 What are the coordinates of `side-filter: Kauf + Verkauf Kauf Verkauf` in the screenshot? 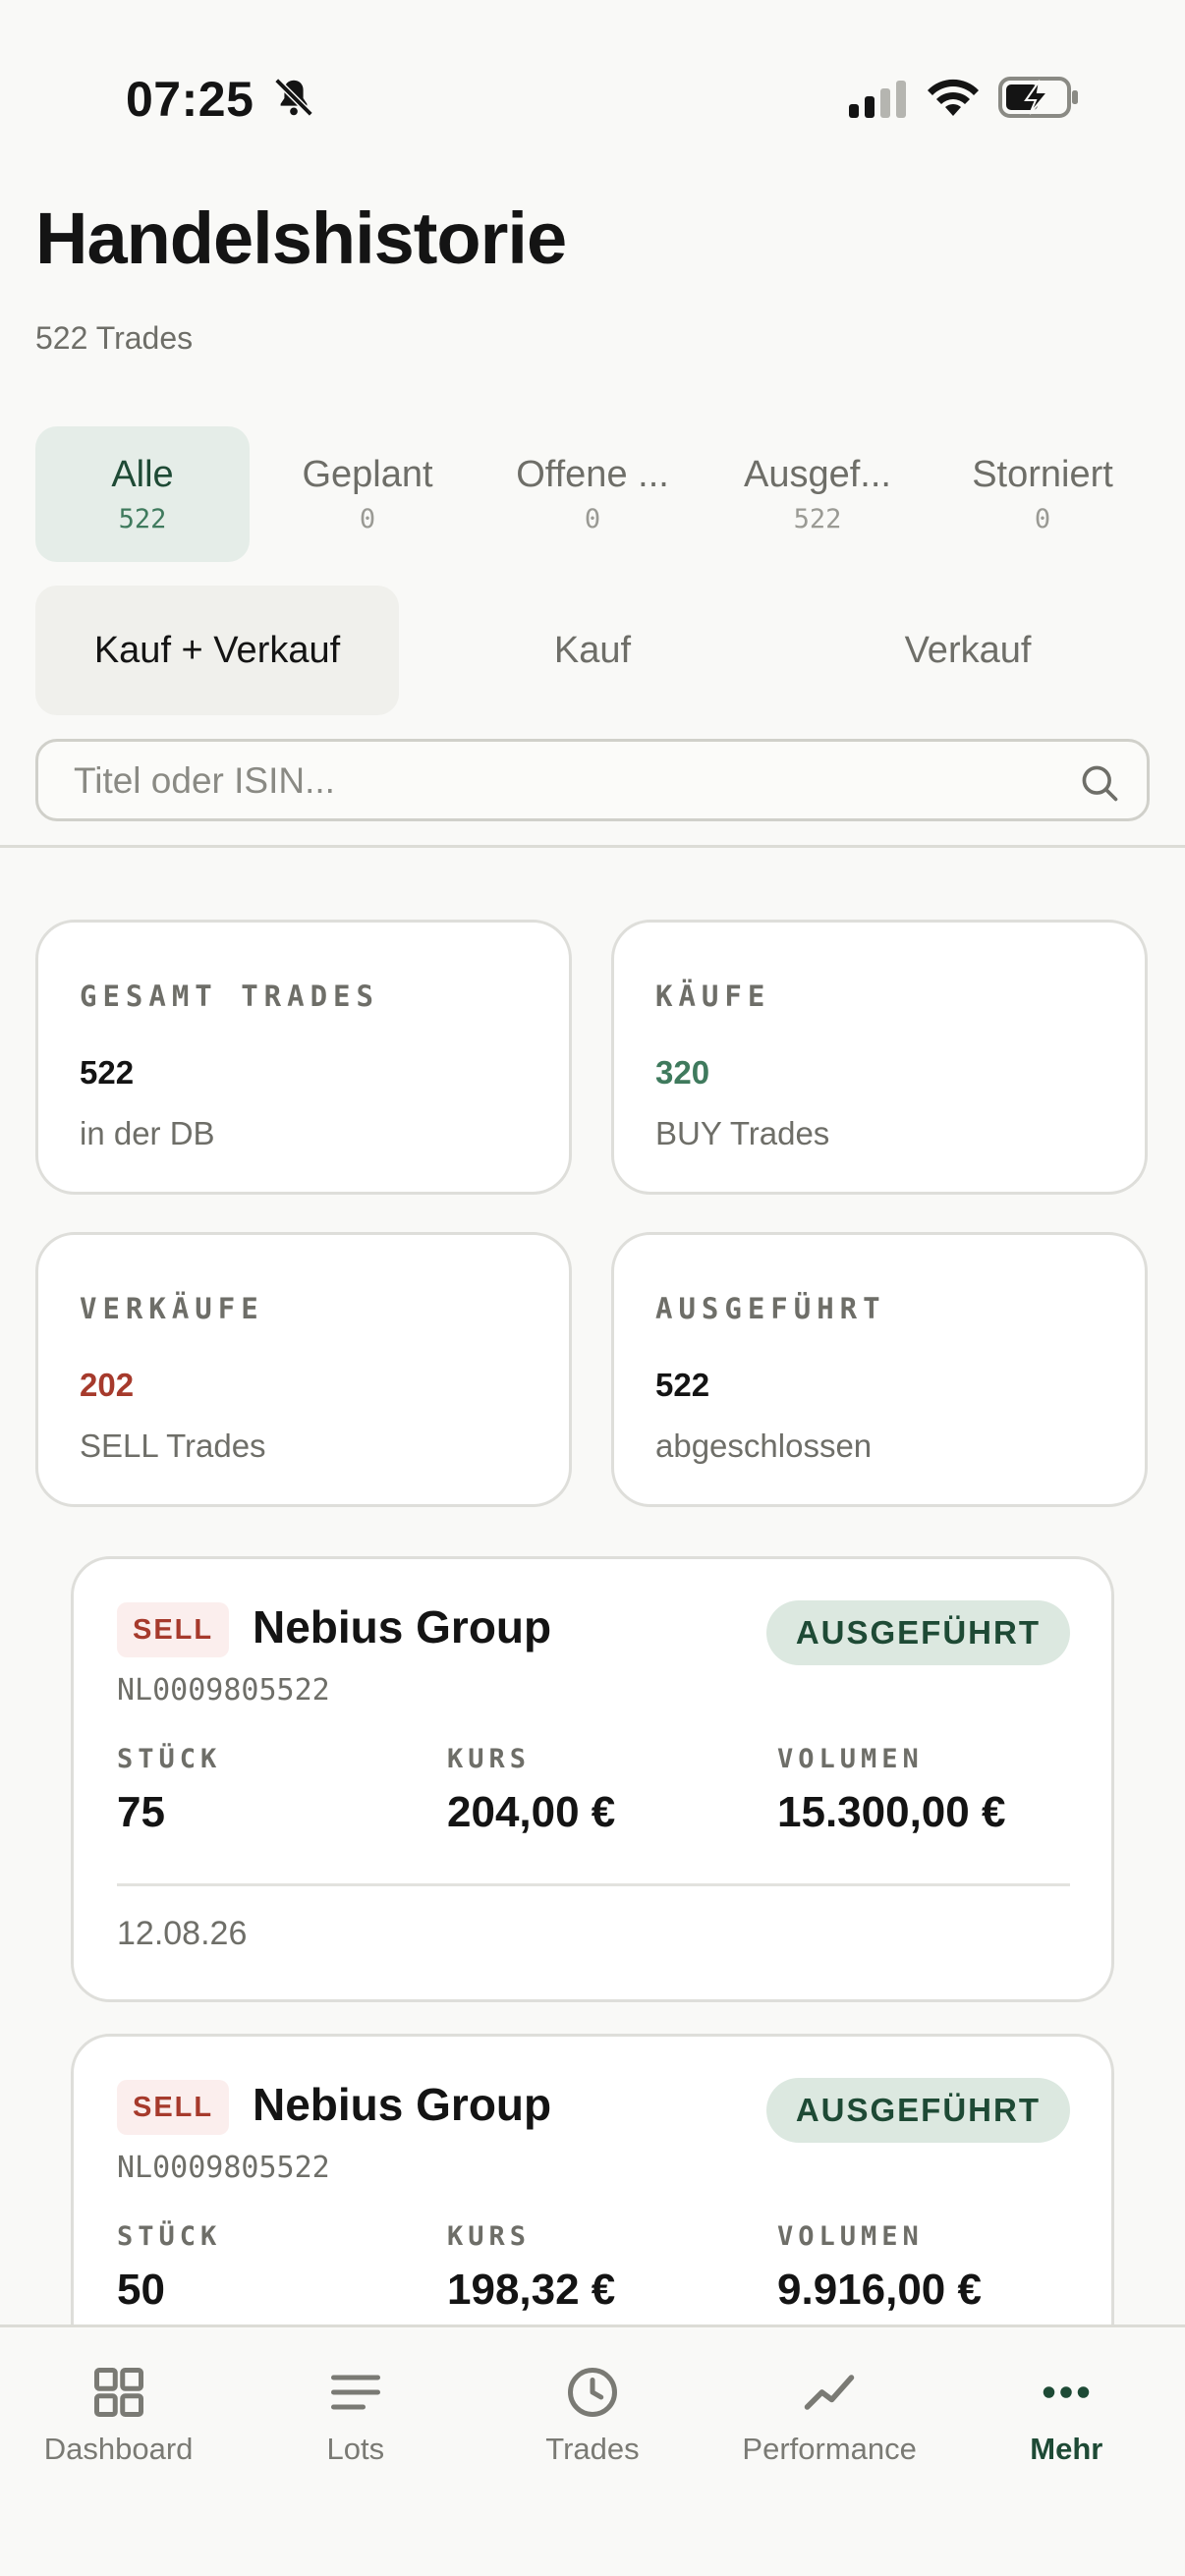 It's located at (592, 650).